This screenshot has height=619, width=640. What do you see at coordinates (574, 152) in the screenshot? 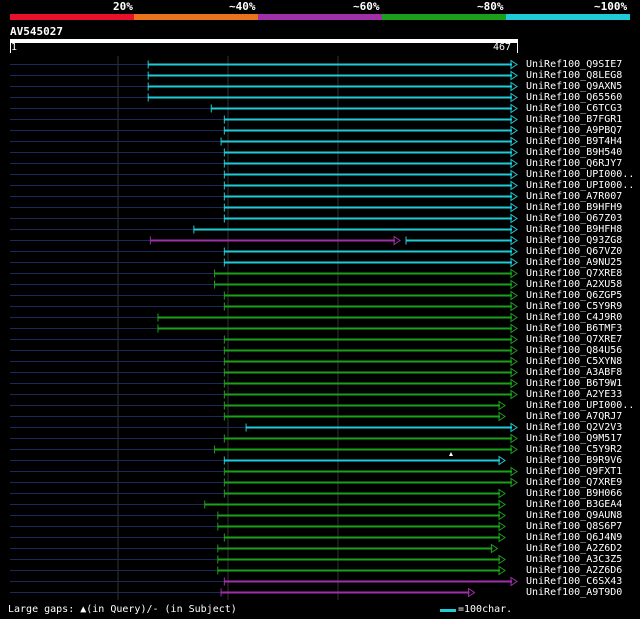
I see `hit-label: UniRef100_B9H540` at bounding box center [574, 152].